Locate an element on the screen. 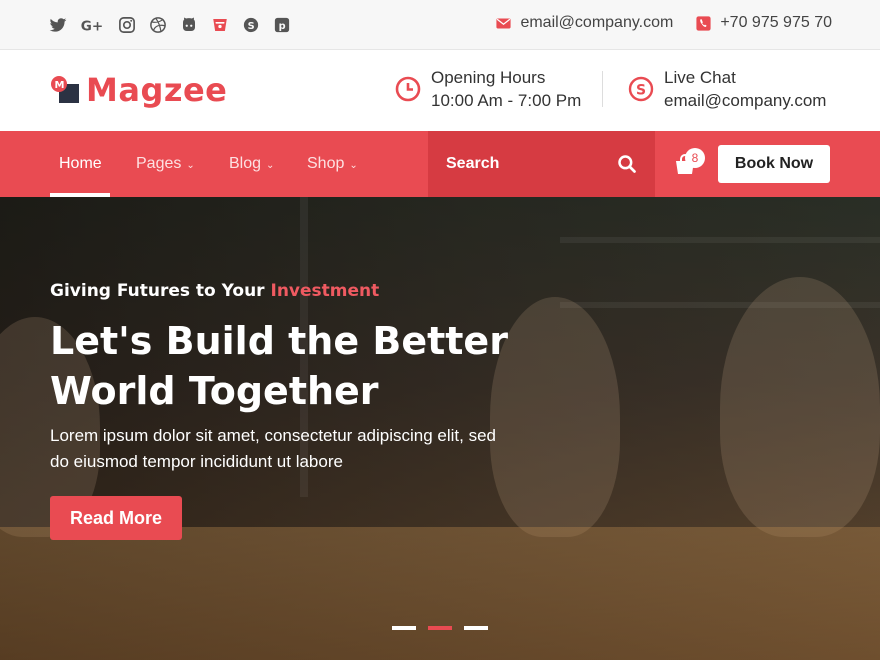 The width and height of the screenshot is (880, 660). background-shelf is located at coordinates (720, 240).